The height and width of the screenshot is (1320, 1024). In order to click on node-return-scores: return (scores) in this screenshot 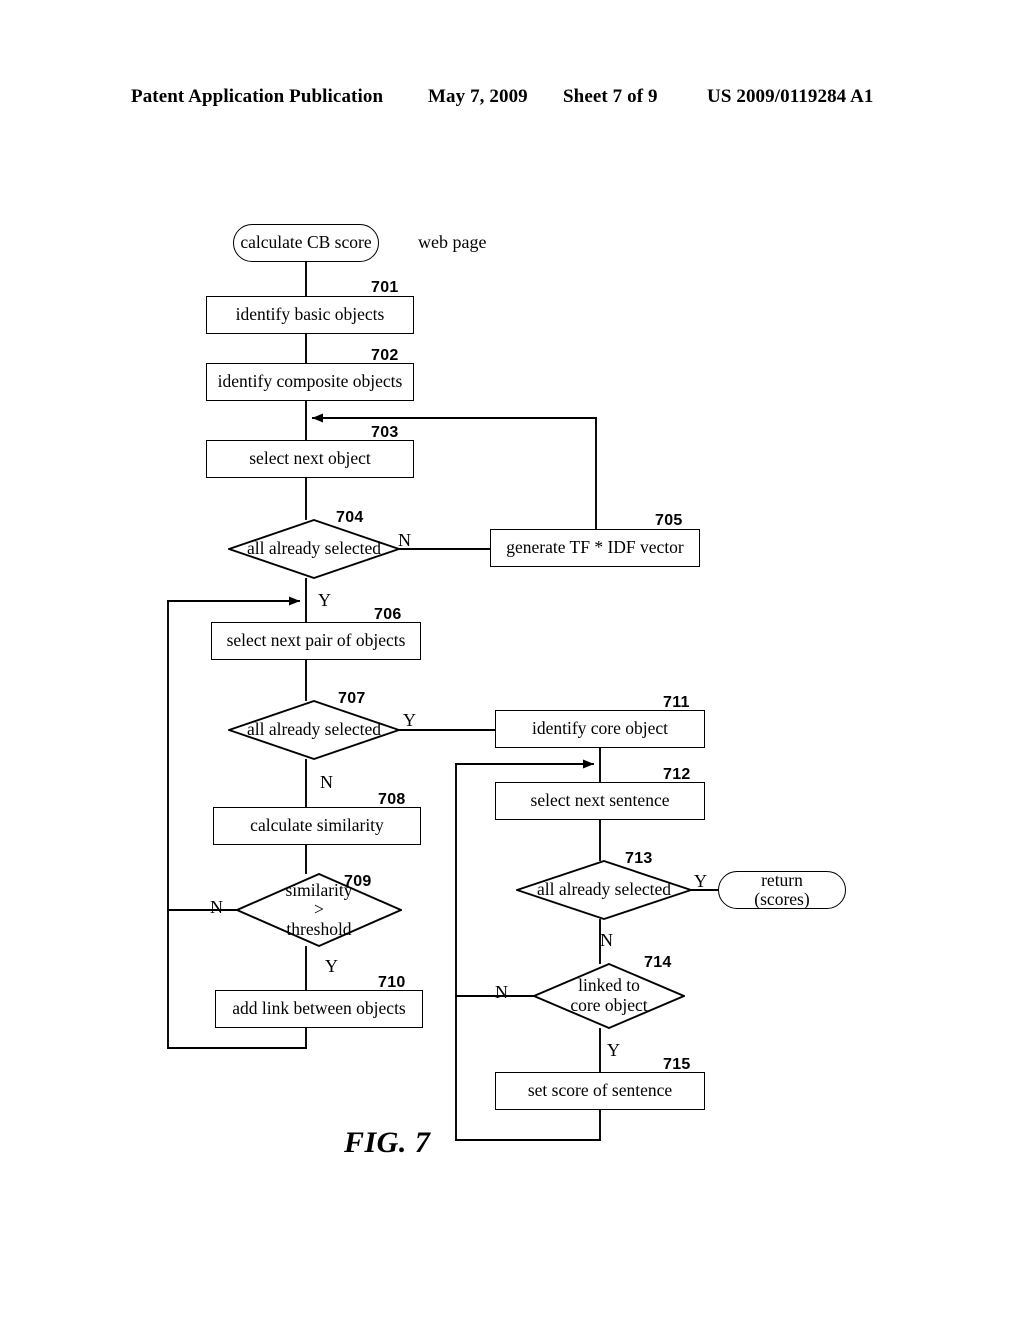, I will do `click(782, 890)`.